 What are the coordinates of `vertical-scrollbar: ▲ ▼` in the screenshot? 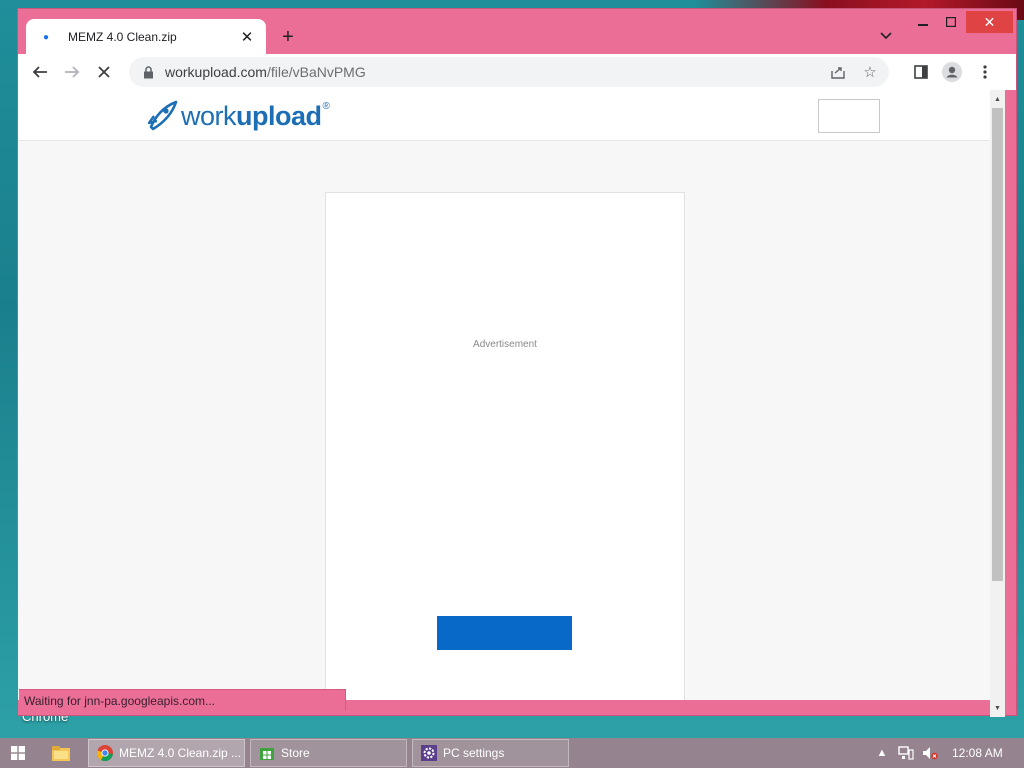 It's located at (997, 403).